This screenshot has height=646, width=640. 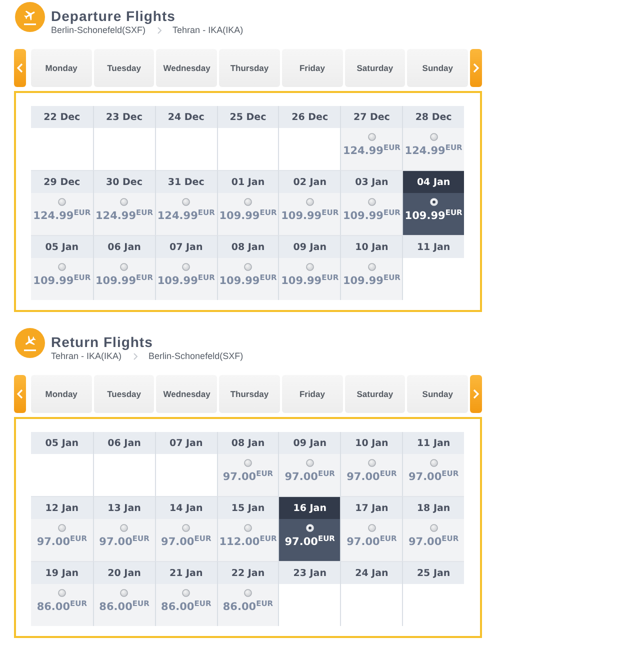 I want to click on day-cell: 10 Jan 97.00$^{EUR}$, so click(x=371, y=464).